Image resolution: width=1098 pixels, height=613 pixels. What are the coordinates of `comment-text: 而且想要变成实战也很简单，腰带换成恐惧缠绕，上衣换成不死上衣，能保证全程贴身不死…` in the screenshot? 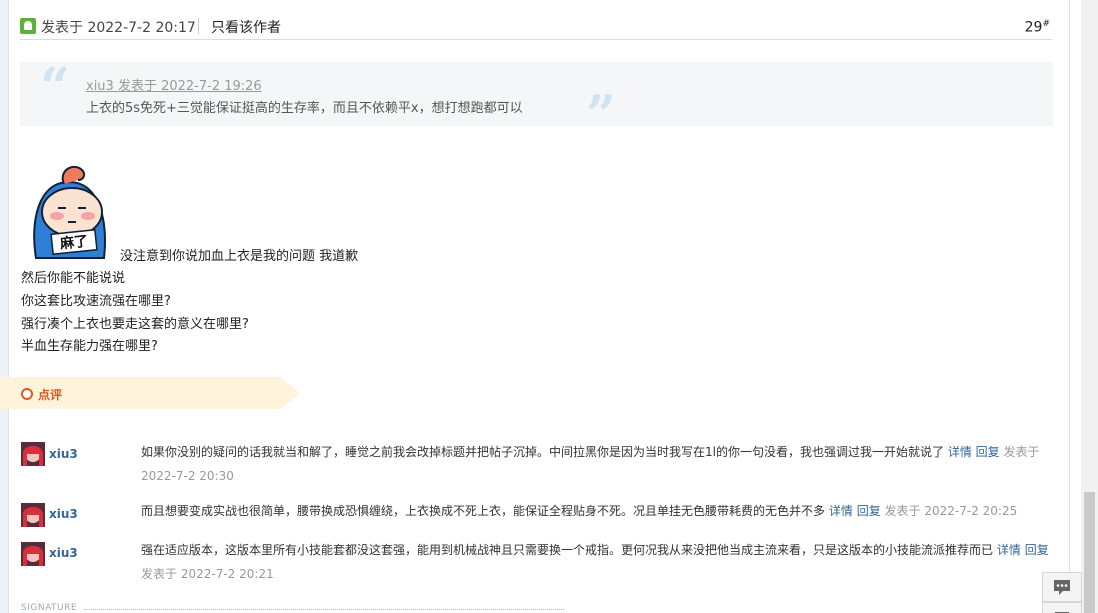 It's located at (483, 511).